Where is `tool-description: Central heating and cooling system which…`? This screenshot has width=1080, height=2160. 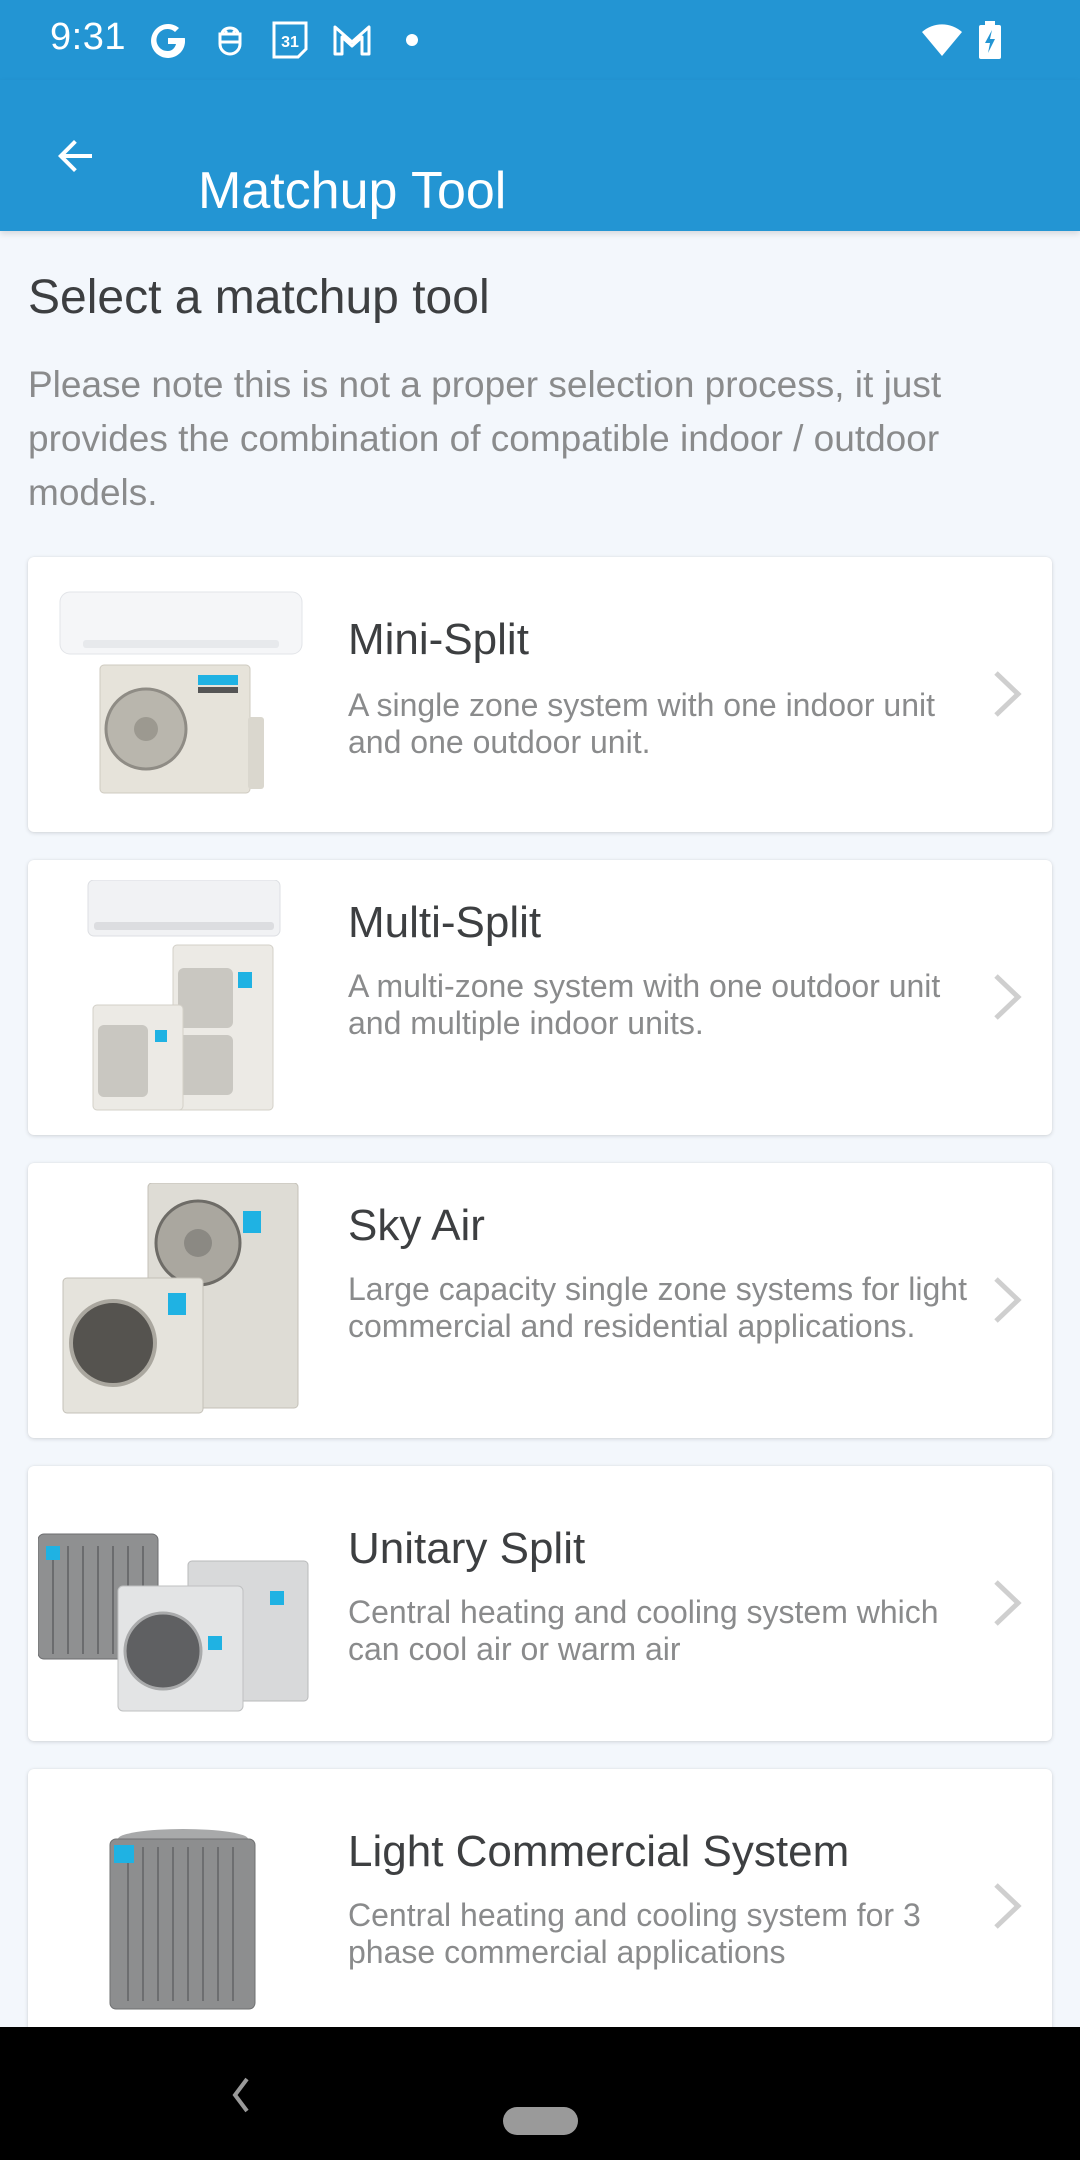
tool-description: Central heating and cooling system which… is located at coordinates (643, 1630).